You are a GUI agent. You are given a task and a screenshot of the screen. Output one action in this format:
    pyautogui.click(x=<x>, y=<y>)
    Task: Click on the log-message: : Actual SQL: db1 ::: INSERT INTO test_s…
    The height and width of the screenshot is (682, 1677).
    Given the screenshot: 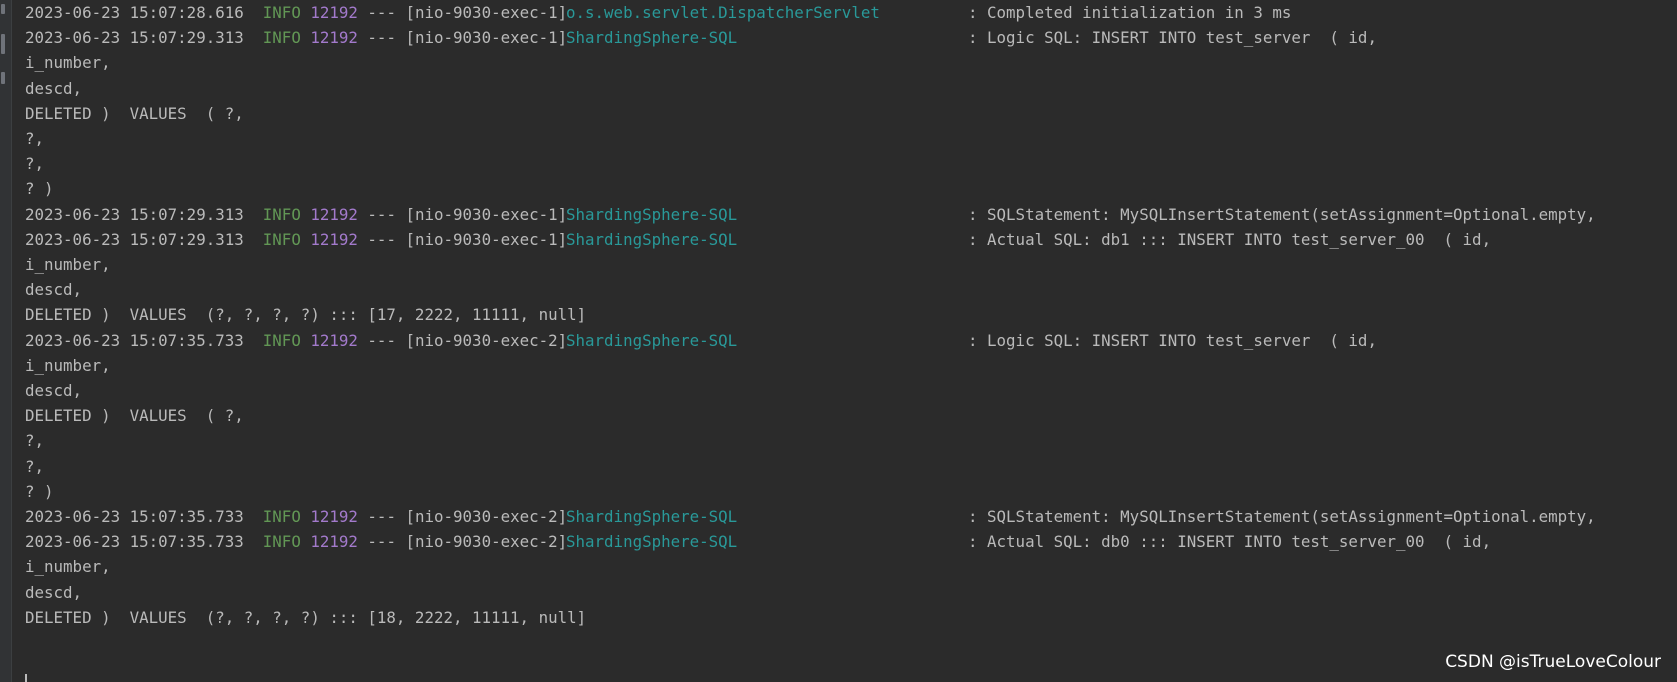 What is the action you would take?
    pyautogui.click(x=1230, y=239)
    